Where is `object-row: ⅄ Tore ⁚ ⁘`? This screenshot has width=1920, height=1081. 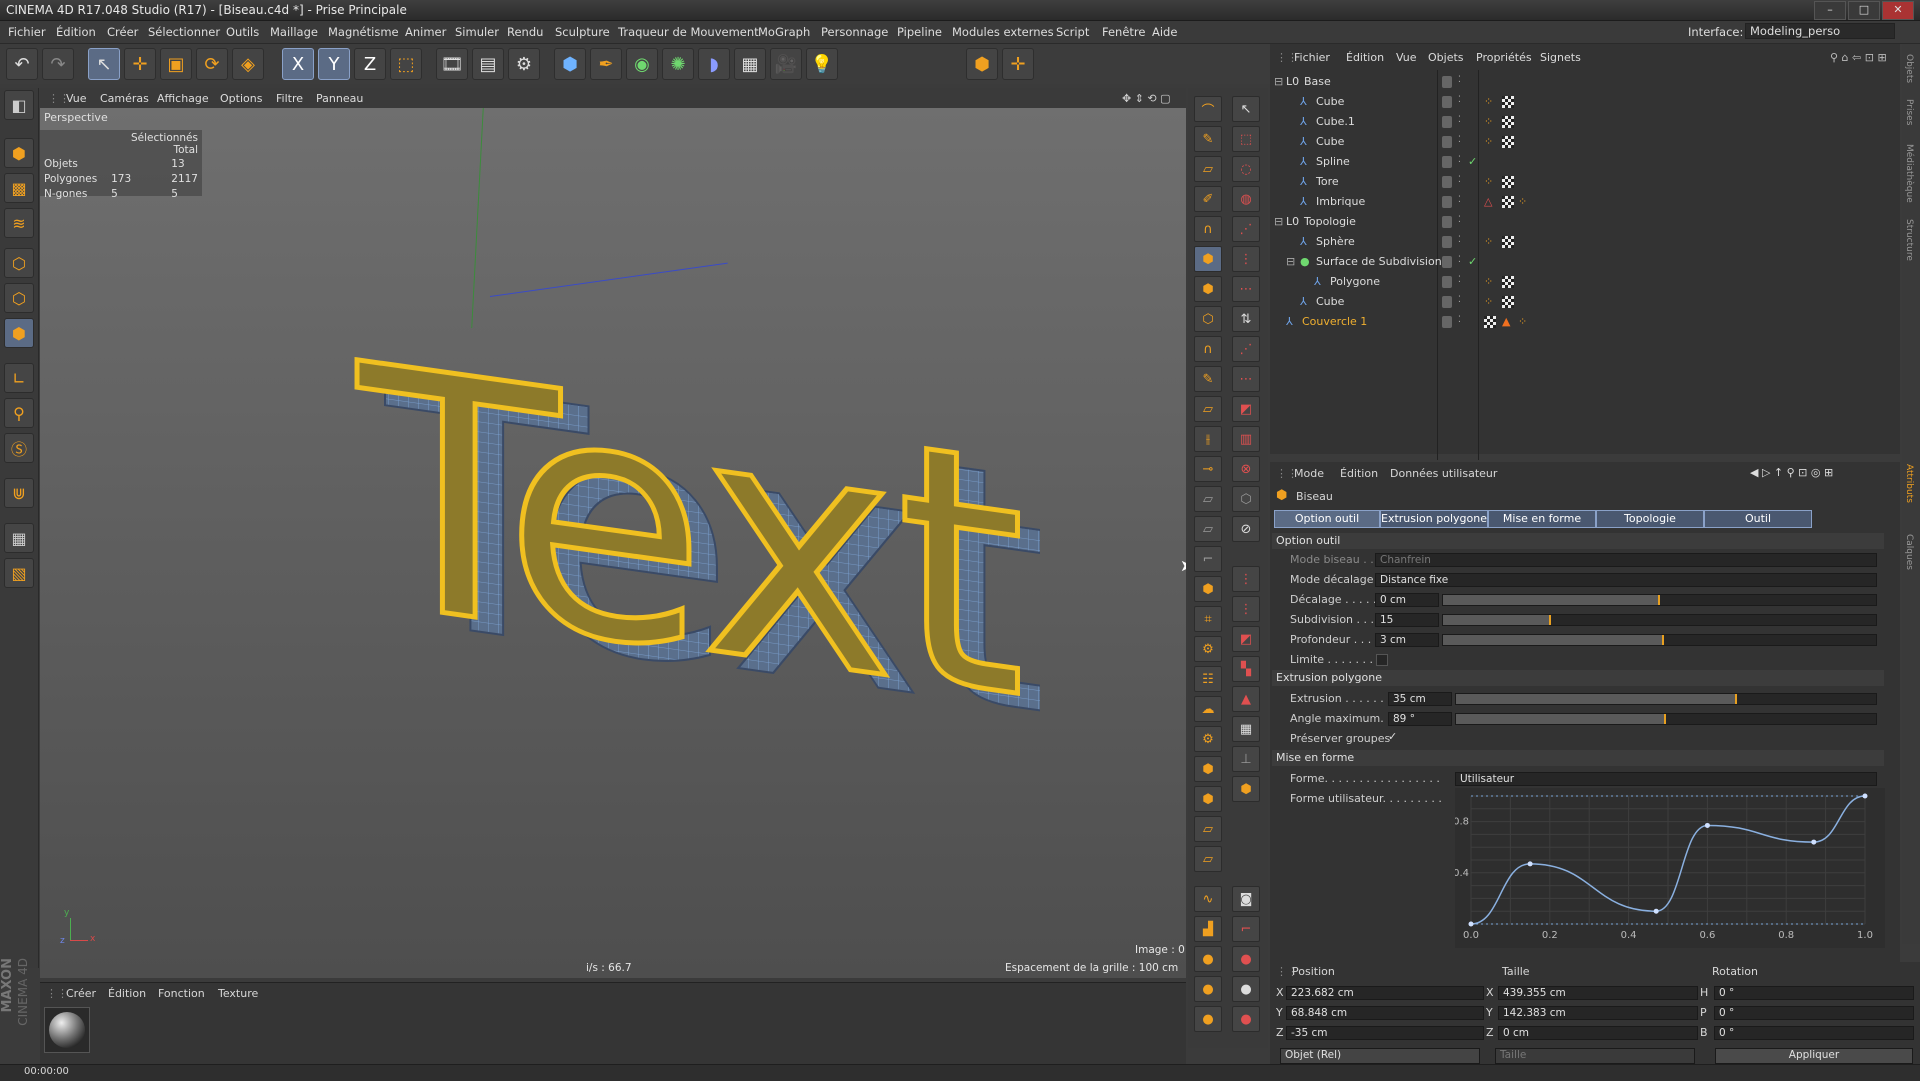 object-row: ⅄ Tore ⁚ ⁘ is located at coordinates (1584, 182).